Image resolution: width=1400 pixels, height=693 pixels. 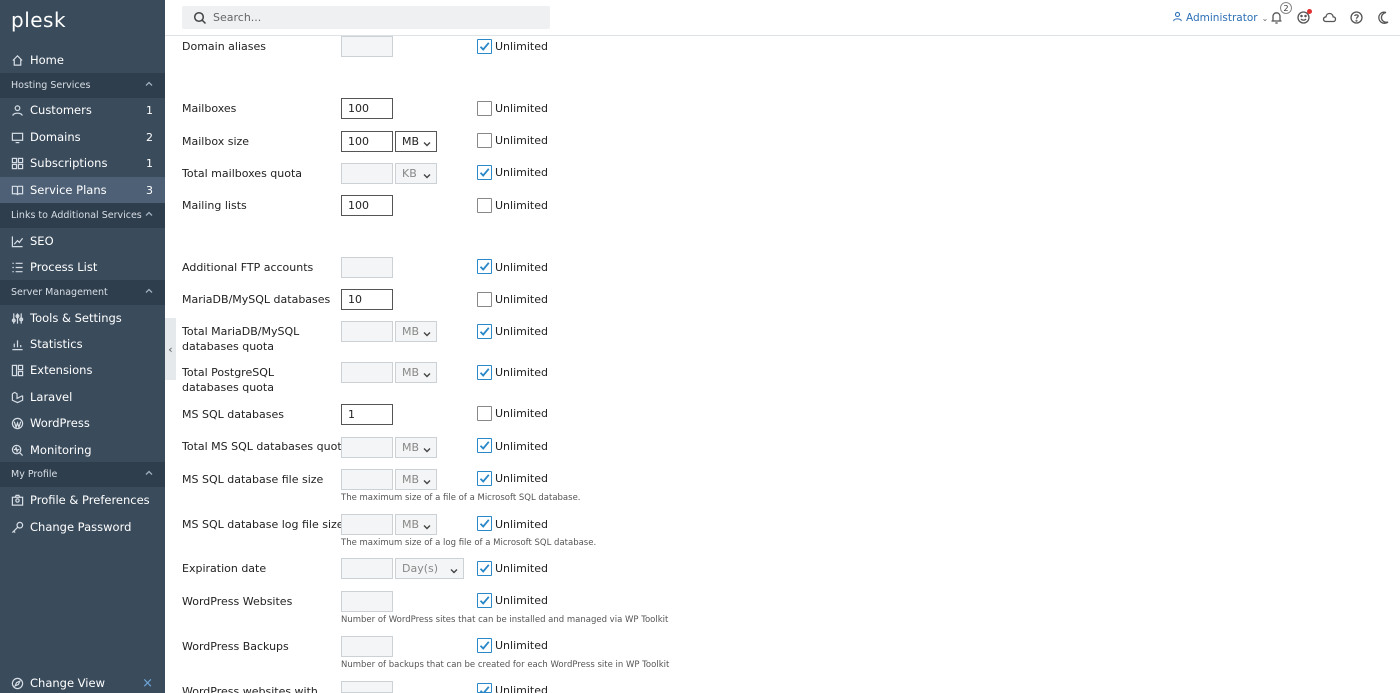 I want to click on sidebar-item-label: Change Password, so click(x=81, y=527).